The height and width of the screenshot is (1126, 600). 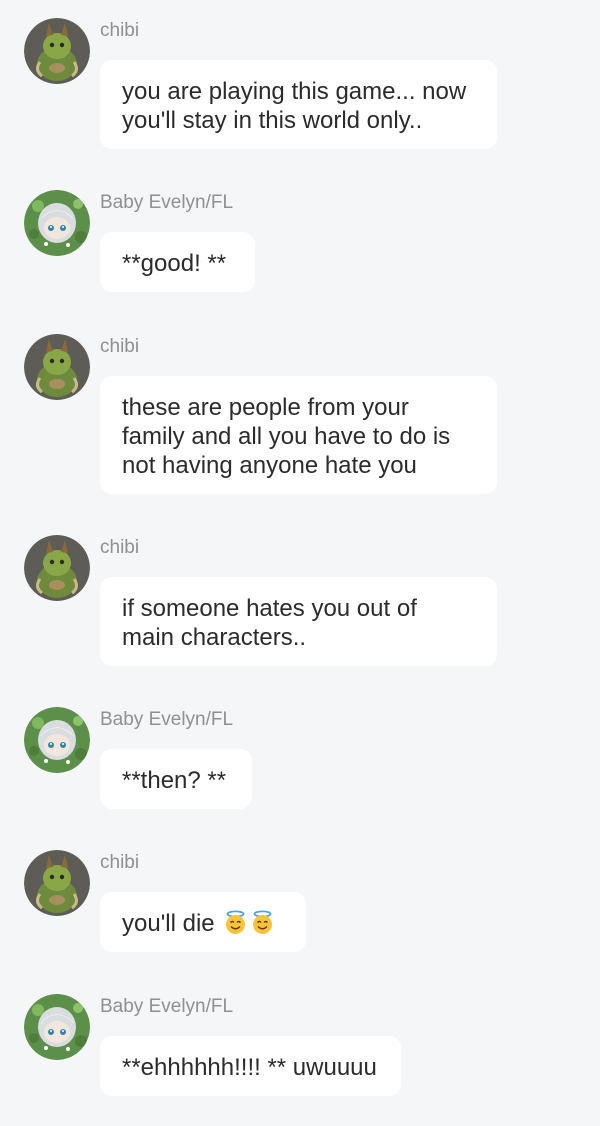 I want to click on message-text: **then? **, so click(x=174, y=780).